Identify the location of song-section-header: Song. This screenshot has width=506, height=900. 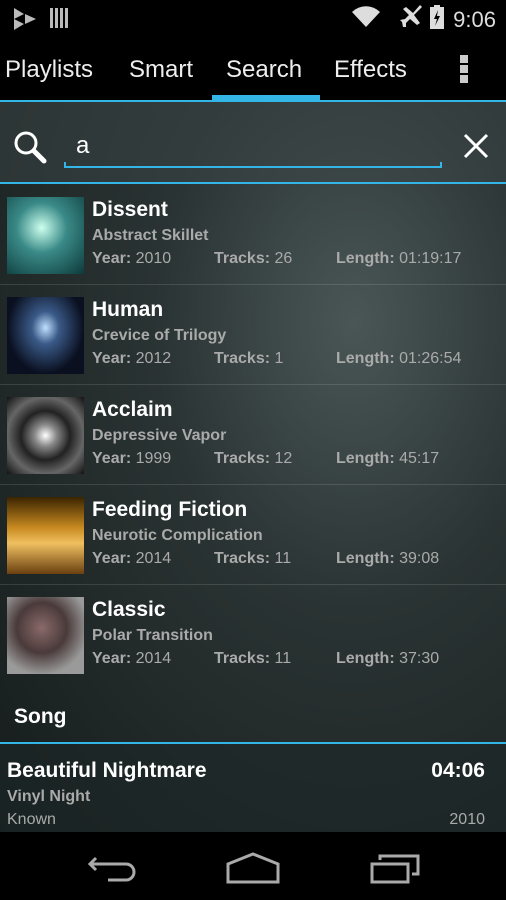
(40, 716).